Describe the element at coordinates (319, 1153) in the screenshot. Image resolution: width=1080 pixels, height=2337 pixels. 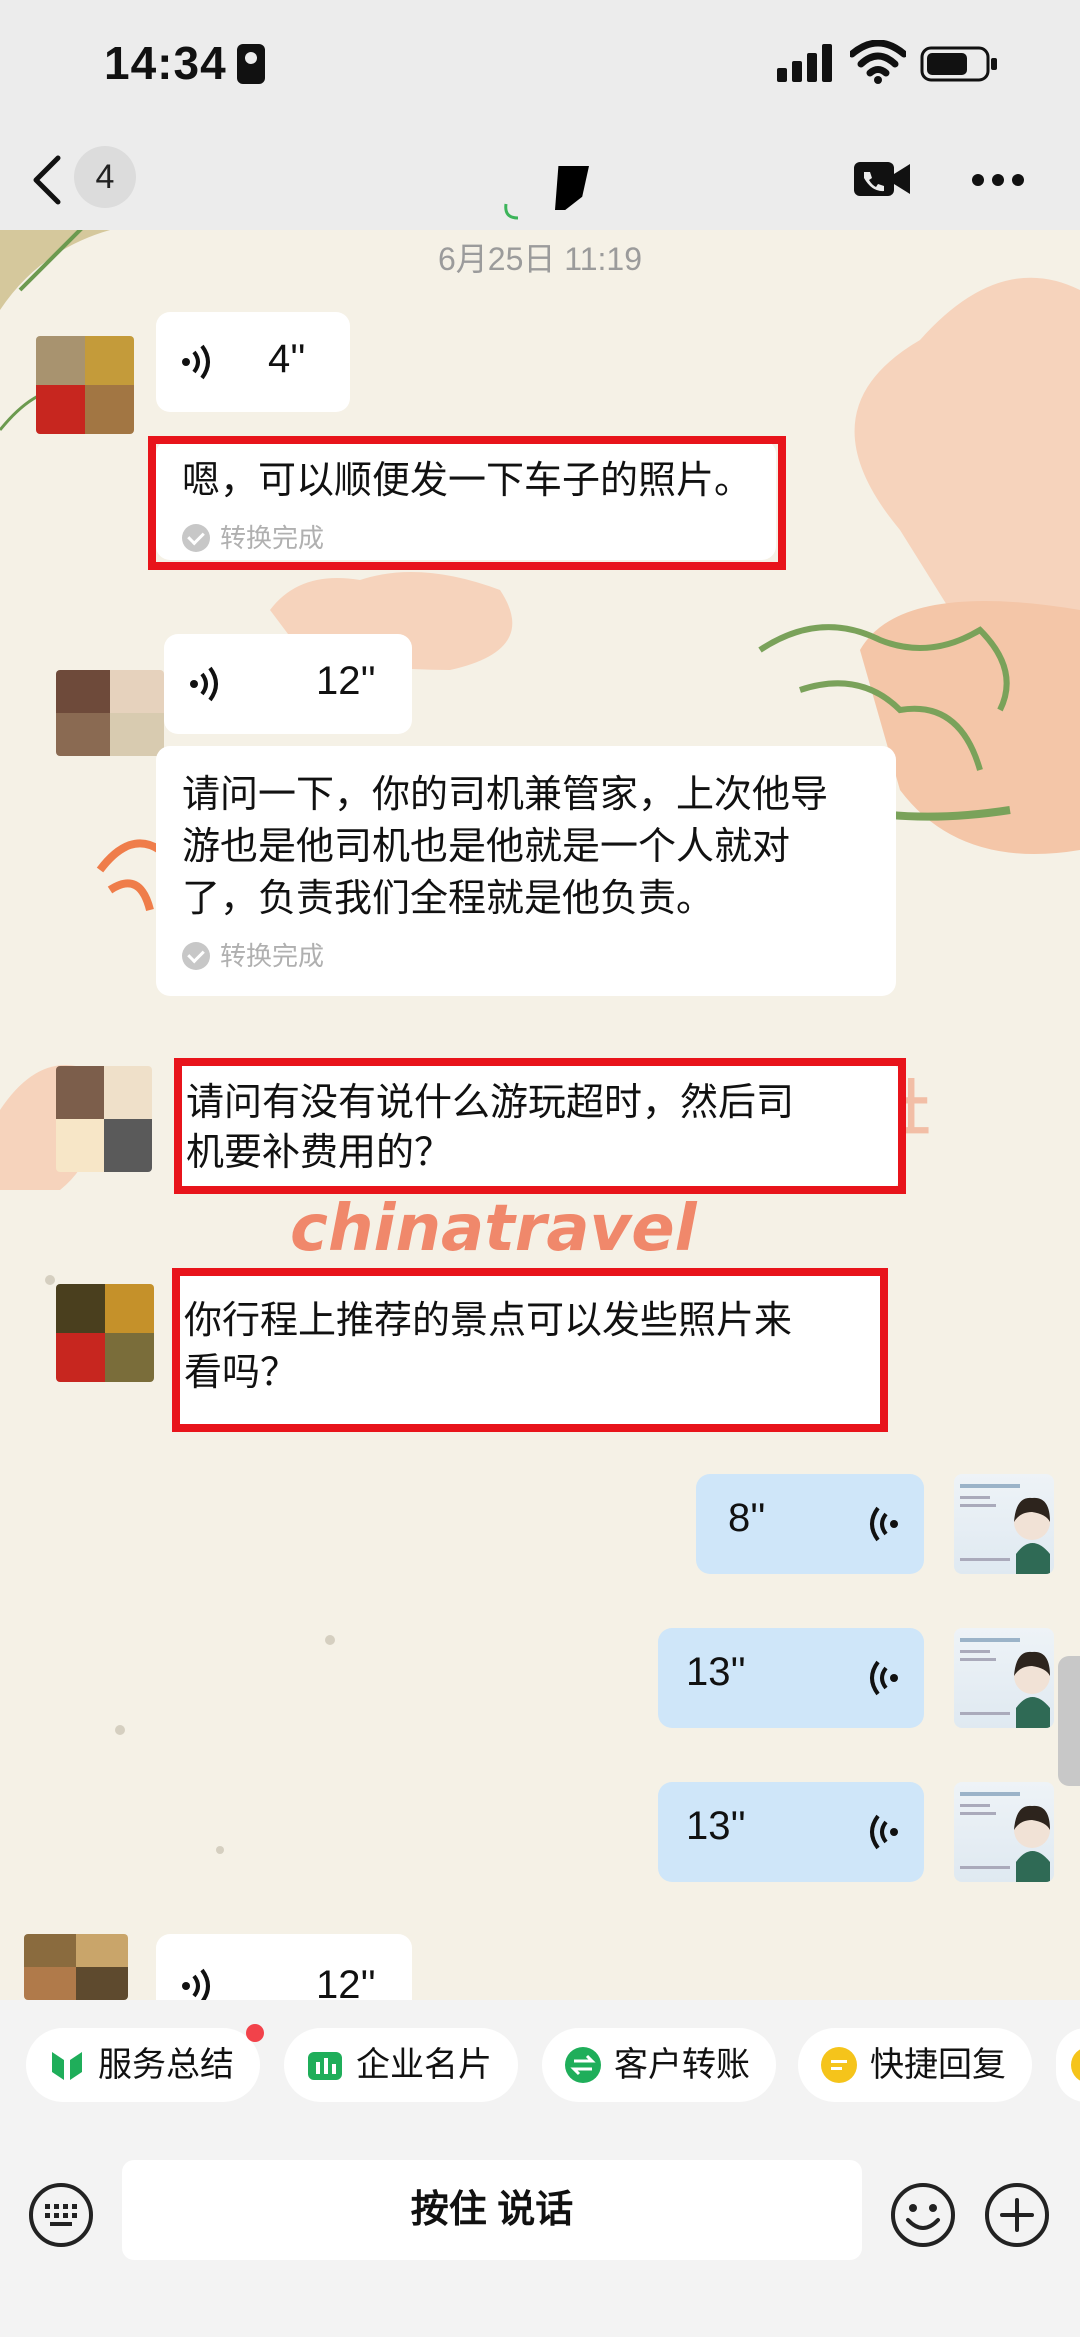
I see `message-line: 机要补费用的？` at that location.